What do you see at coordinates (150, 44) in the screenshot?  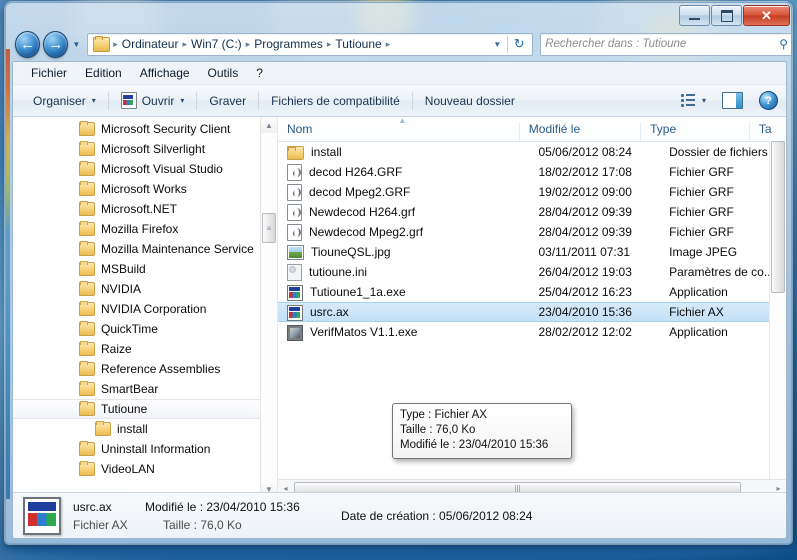 I see `breadcrumb-ordinateur: Ordinateur` at bounding box center [150, 44].